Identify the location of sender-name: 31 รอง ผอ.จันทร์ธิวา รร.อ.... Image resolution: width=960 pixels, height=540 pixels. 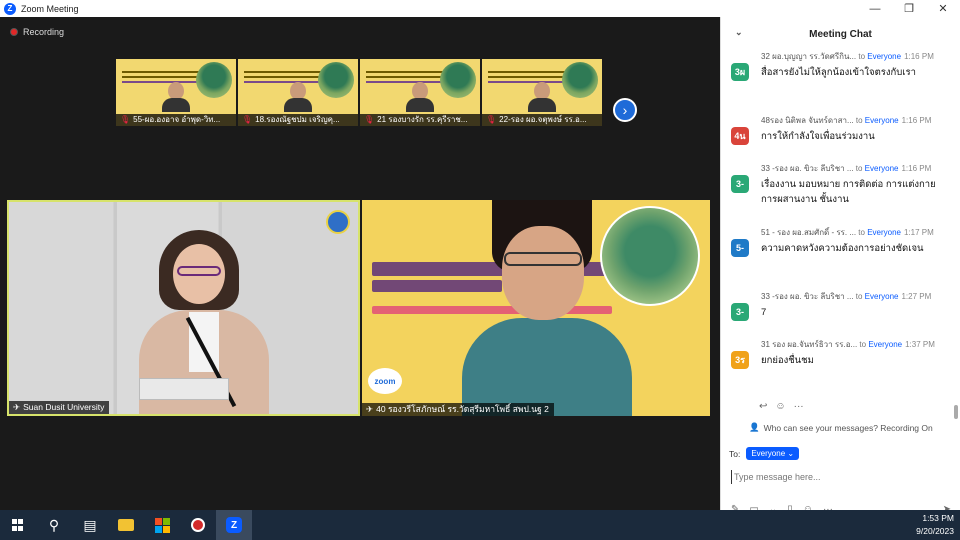
(809, 344).